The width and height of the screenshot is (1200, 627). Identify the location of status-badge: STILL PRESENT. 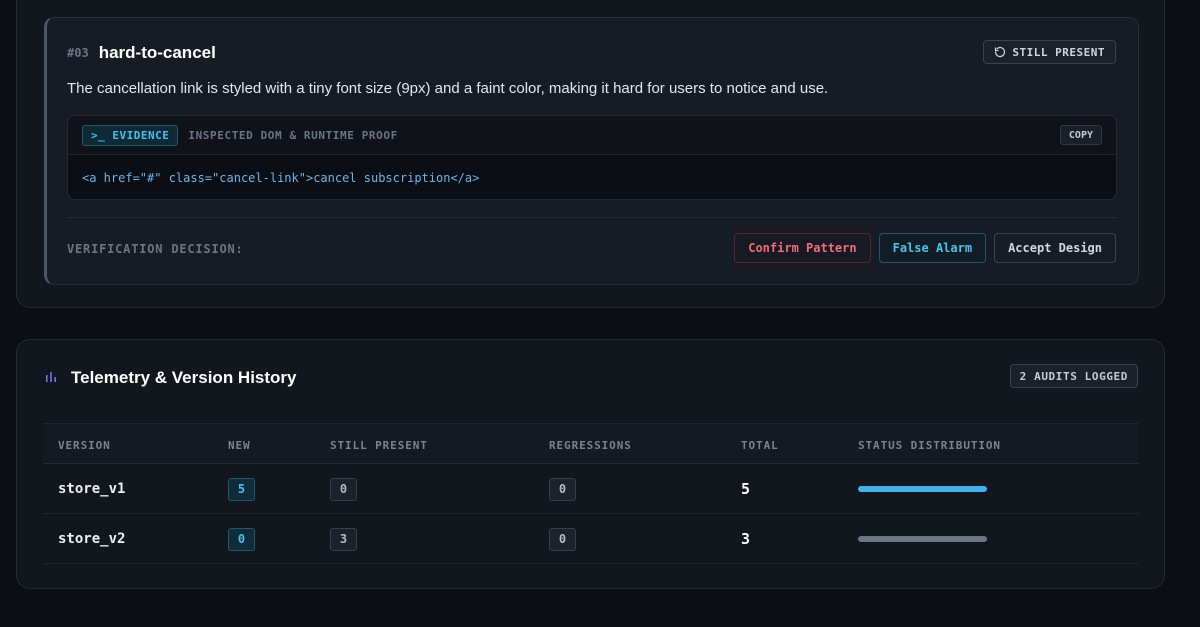
(1049, 52).